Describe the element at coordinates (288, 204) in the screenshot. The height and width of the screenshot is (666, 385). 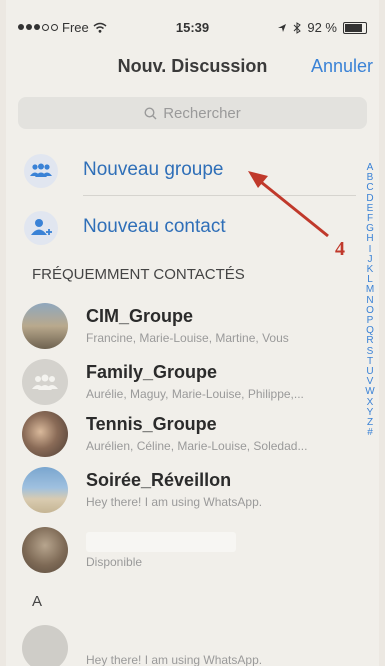
I see `annotation-arrow` at that location.